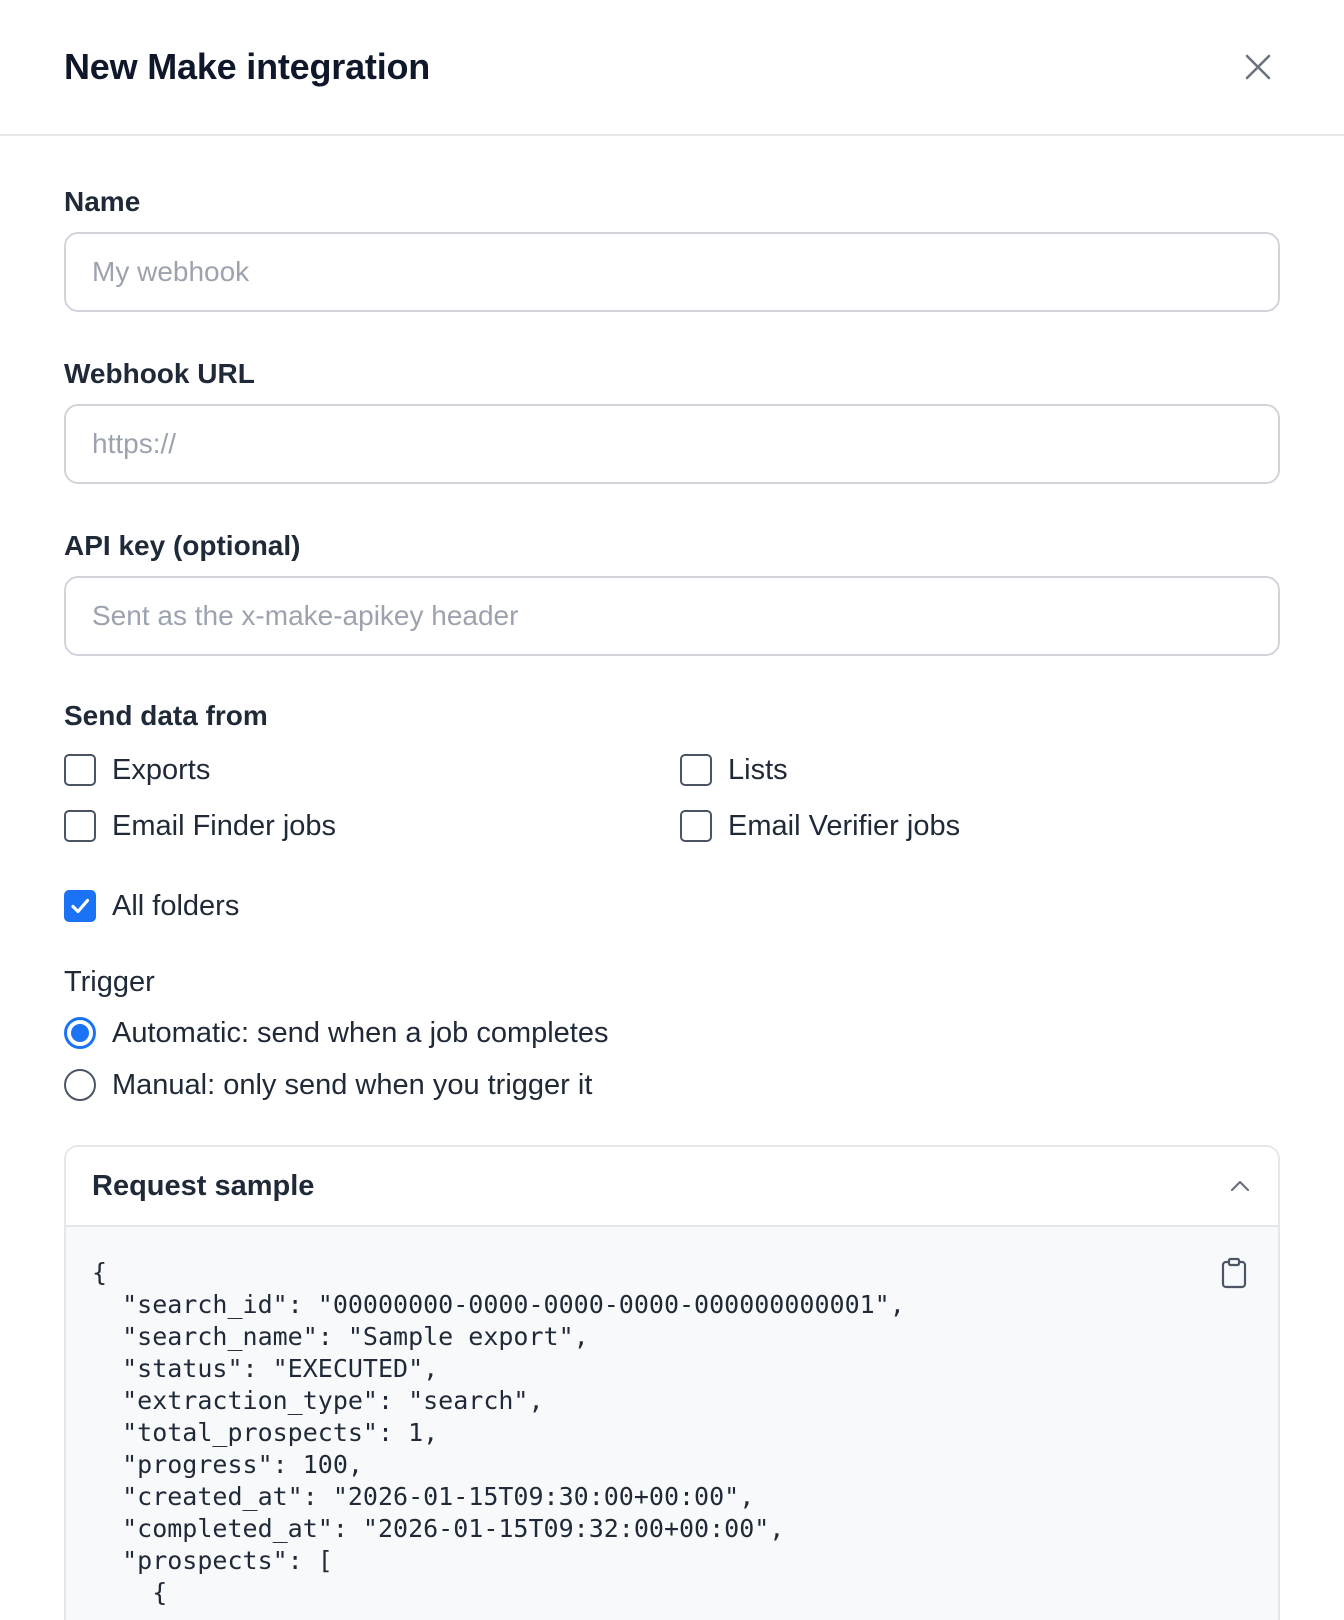 The width and height of the screenshot is (1344, 1620). I want to click on api-key-field: API key (optional), so click(672, 594).